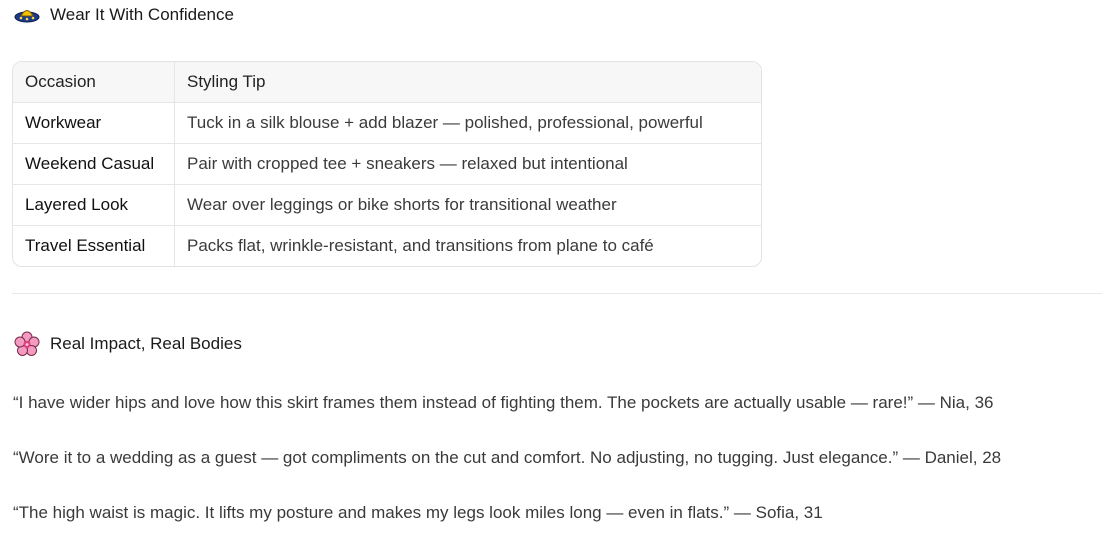 The height and width of the screenshot is (540, 1116). I want to click on occasion-cell: Travel Essential, so click(94, 245).